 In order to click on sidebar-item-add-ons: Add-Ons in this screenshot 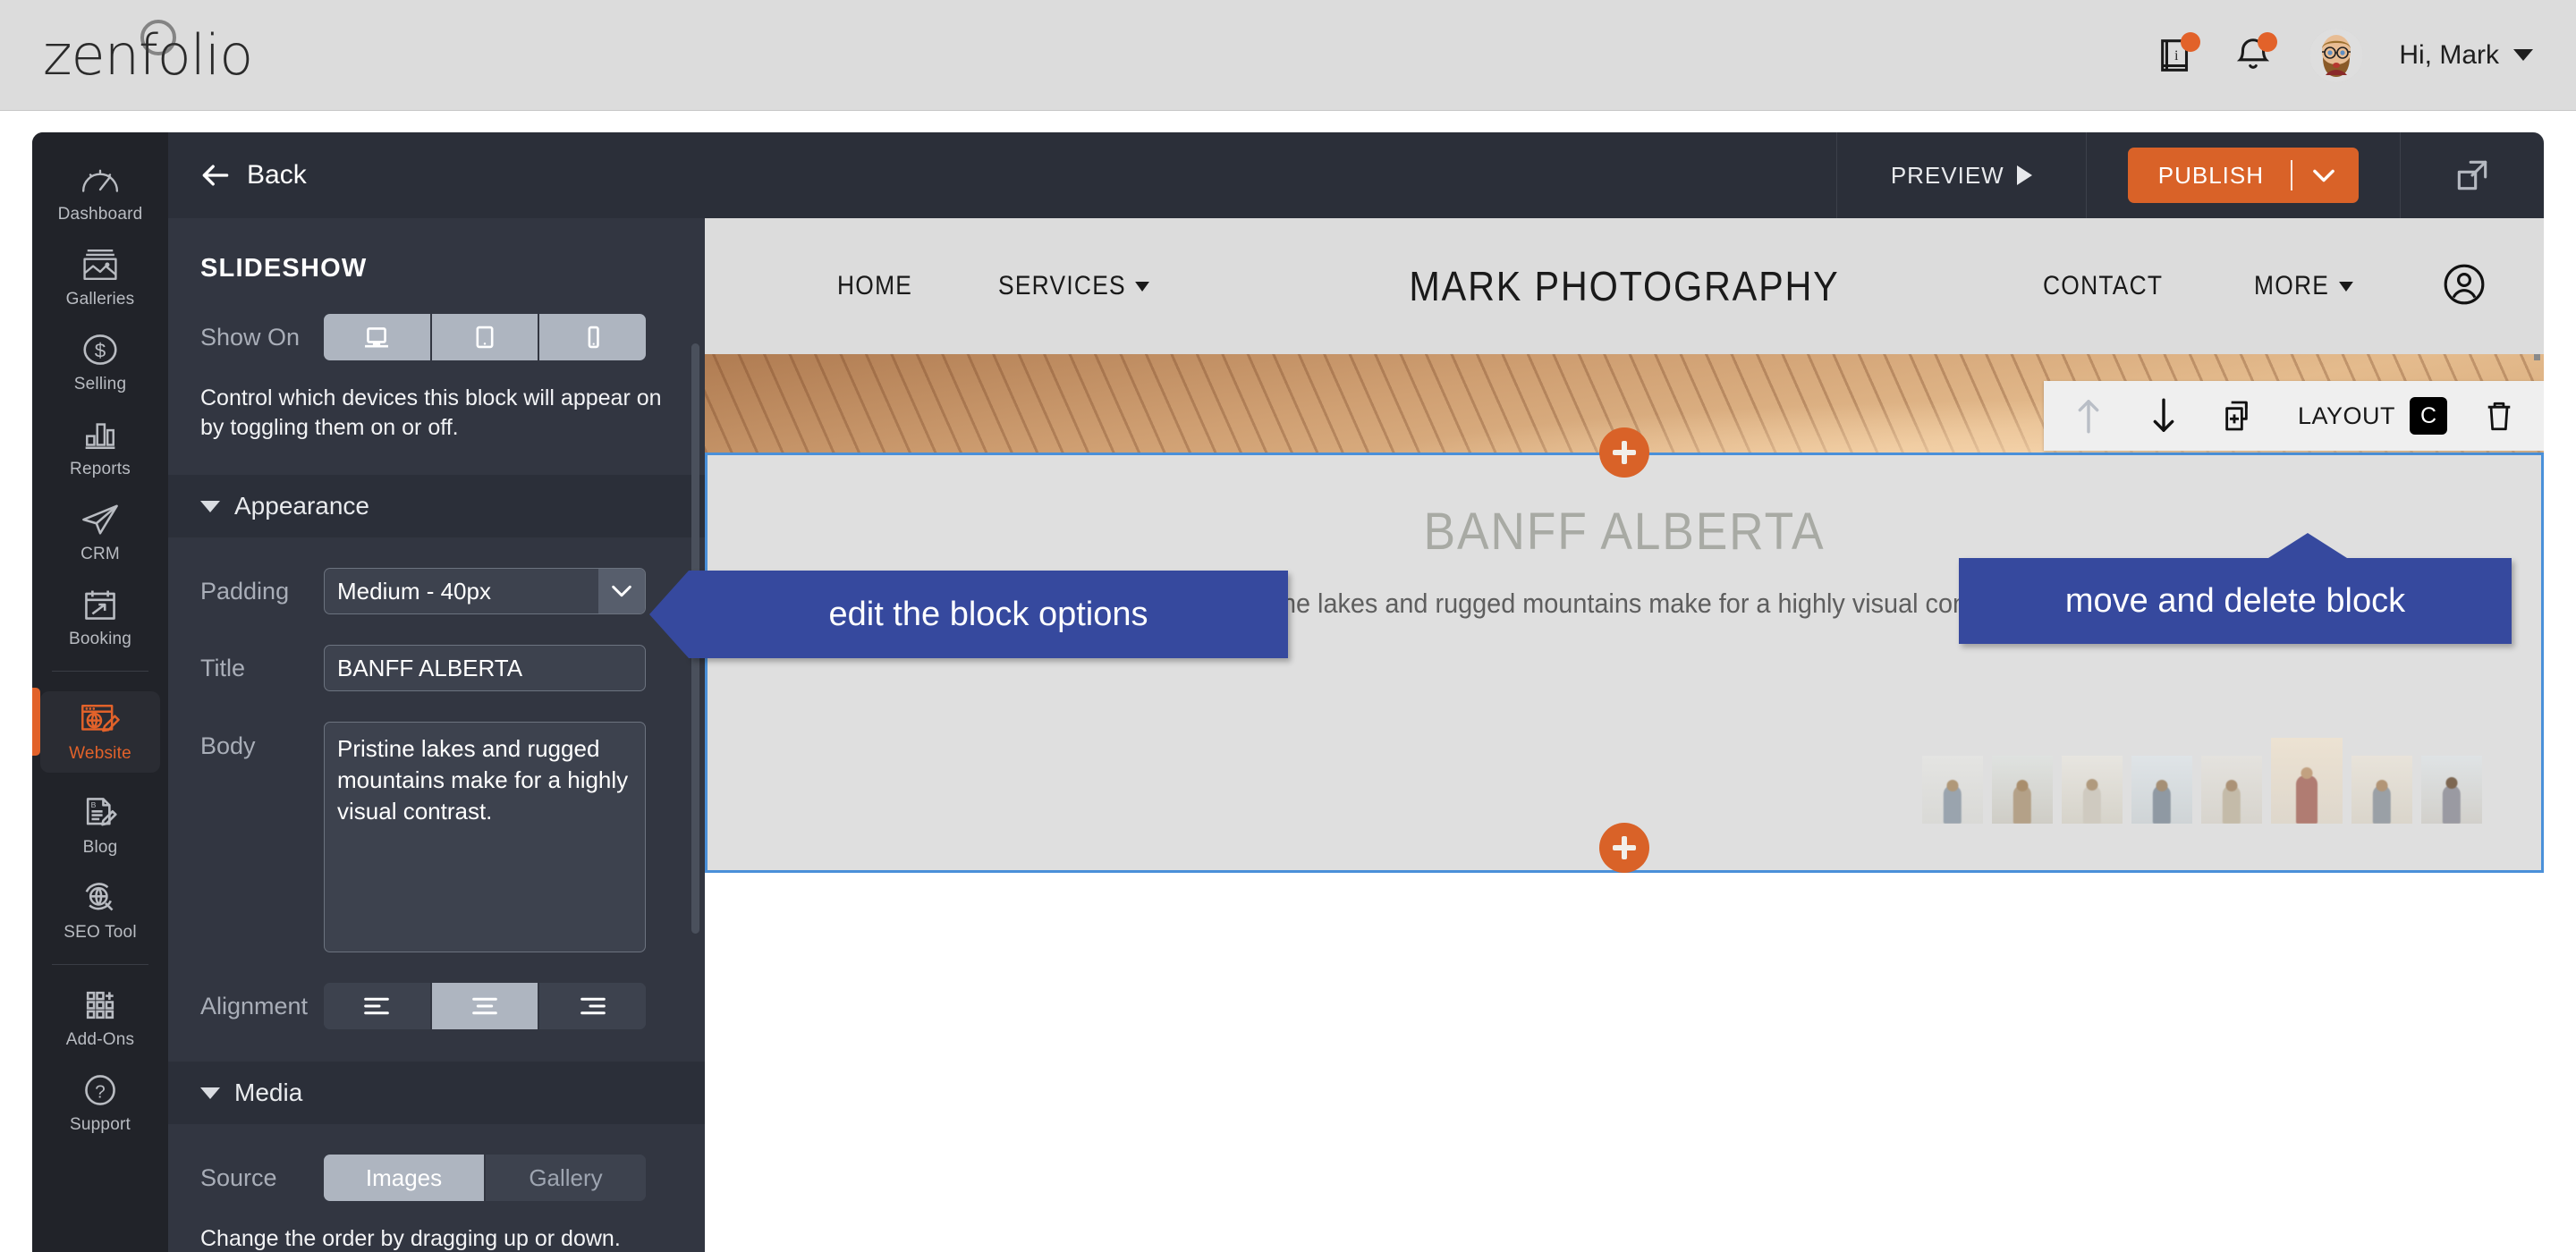, I will do `click(100, 1018)`.